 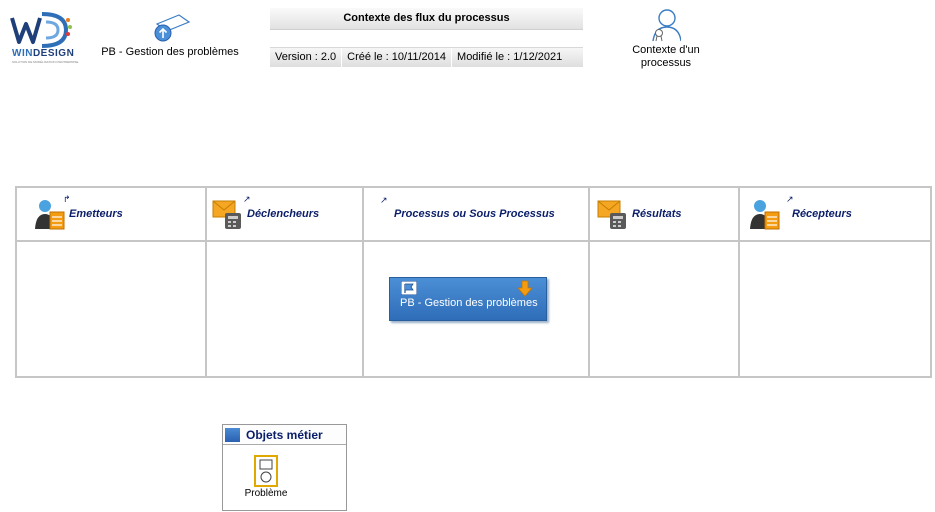 I want to click on column-processus: ↗ Processus ou Sous Processus, so click(x=476, y=214).